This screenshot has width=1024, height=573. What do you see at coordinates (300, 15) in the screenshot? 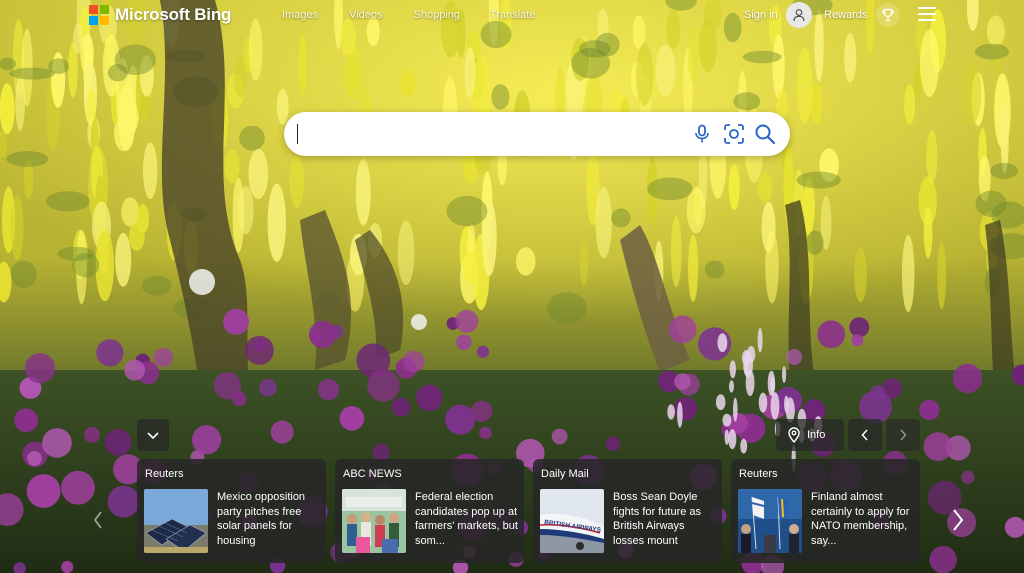
I see `nav-images: Images` at bounding box center [300, 15].